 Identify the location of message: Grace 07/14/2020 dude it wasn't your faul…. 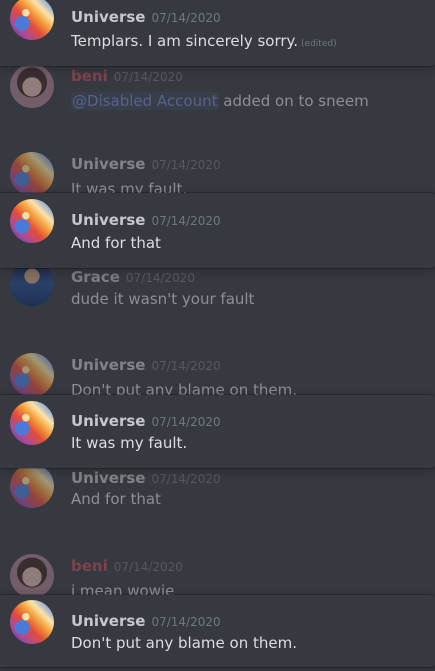
(217, 290).